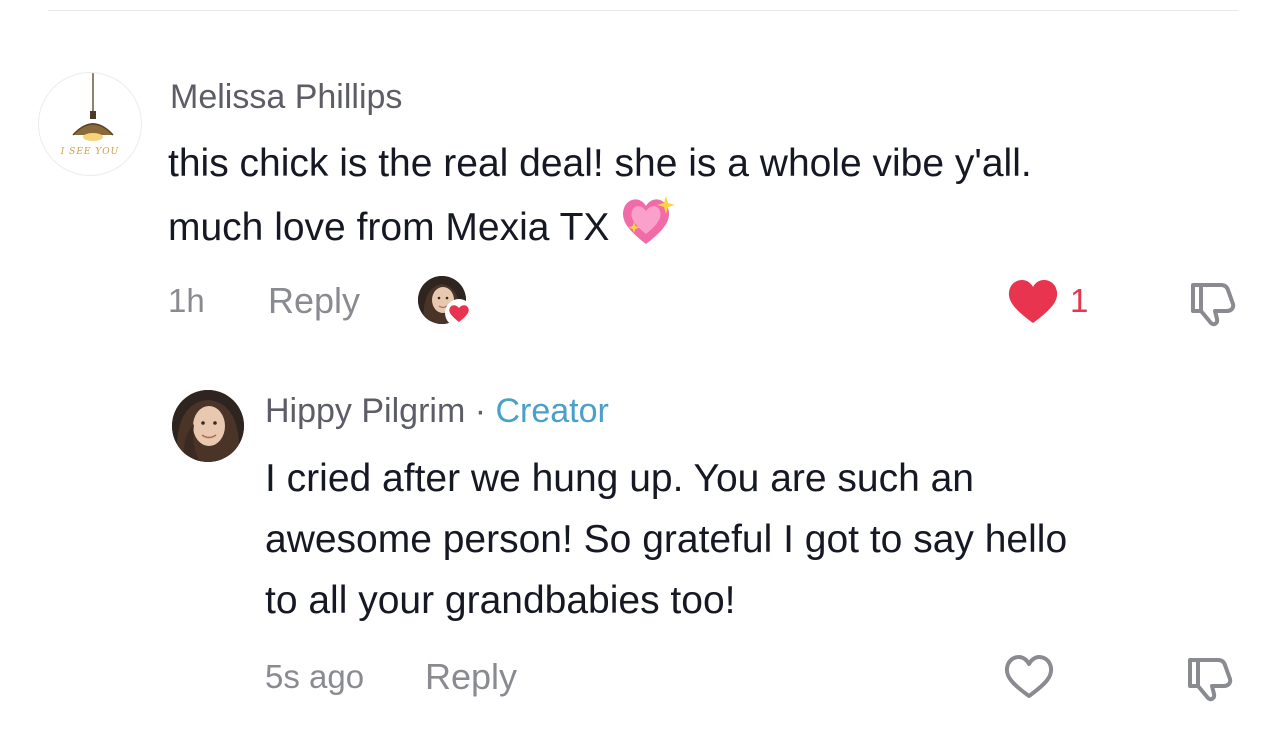  Describe the element at coordinates (93, 107) in the screenshot. I see `lamp-icon` at that location.